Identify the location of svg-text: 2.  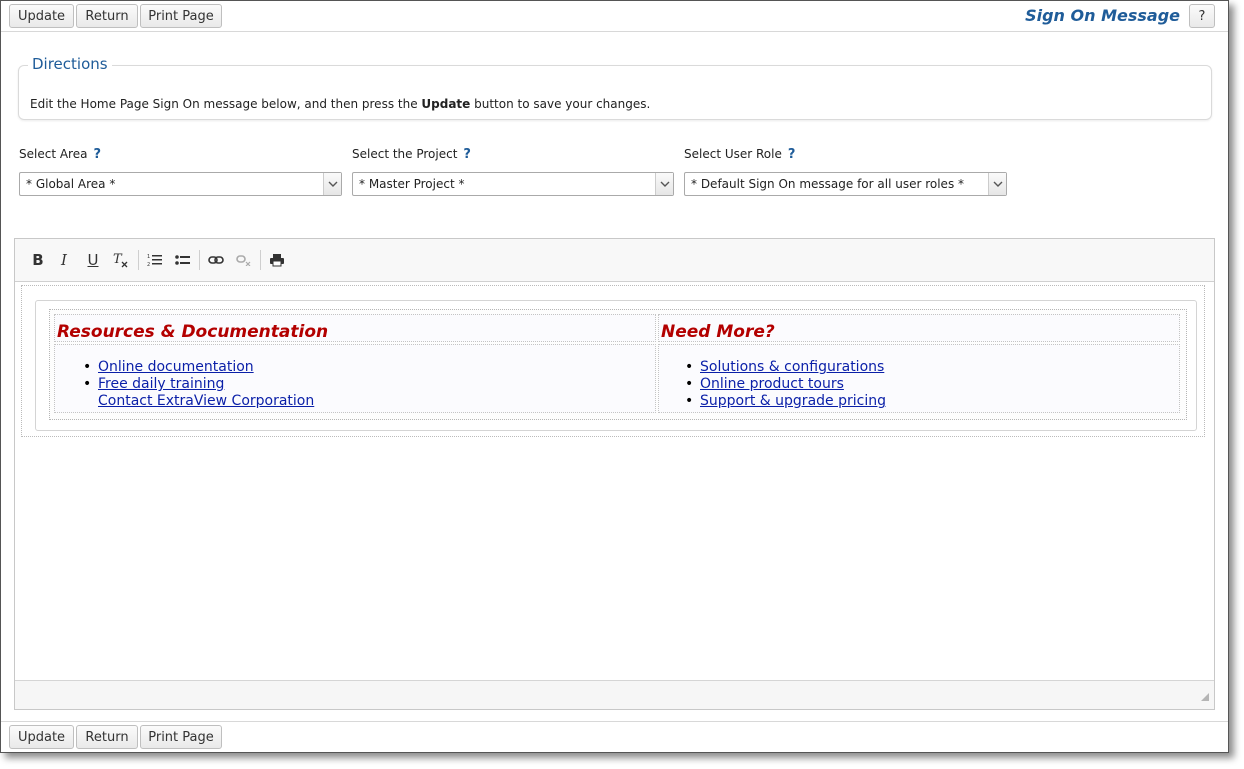
(148, 264).